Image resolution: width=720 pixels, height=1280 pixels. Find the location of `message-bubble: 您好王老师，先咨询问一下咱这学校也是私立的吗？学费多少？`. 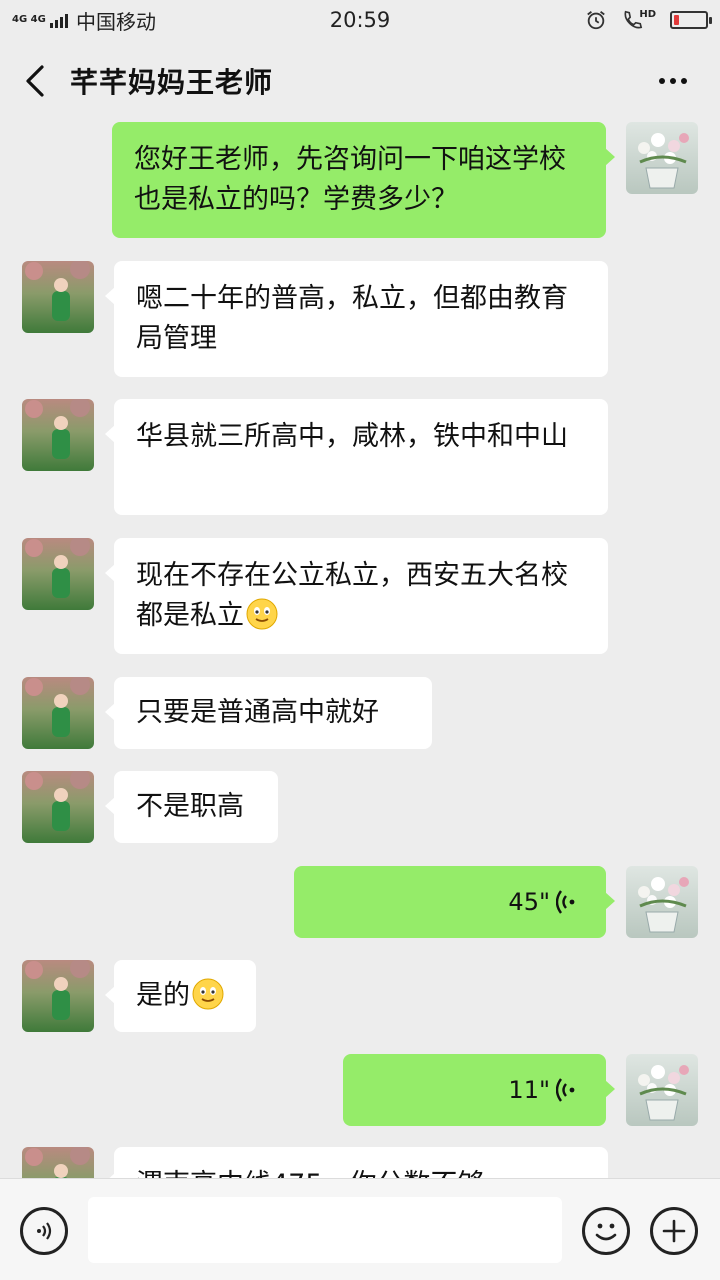

message-bubble: 您好王老师，先咨询问一下咱这学校也是私立的吗？学费多少？ is located at coordinates (363, 180).